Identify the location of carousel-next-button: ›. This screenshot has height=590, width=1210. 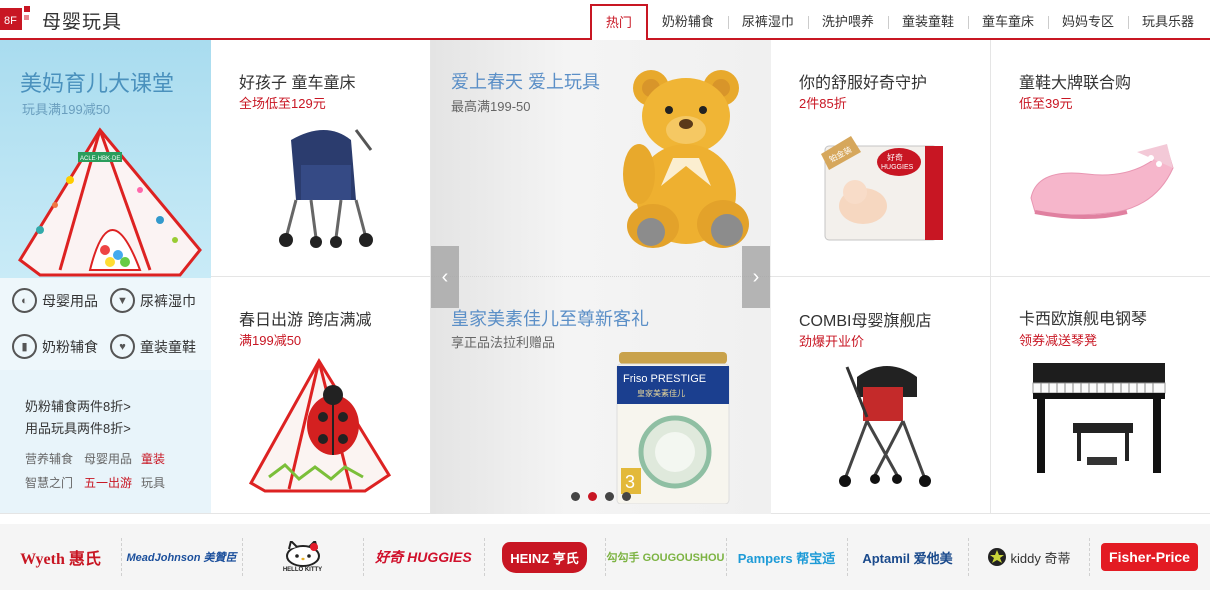
(756, 277).